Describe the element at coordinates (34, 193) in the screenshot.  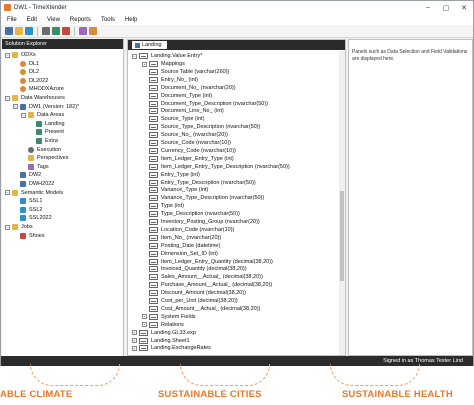
I see `solution-tree-item: − Semantic Models` at that location.